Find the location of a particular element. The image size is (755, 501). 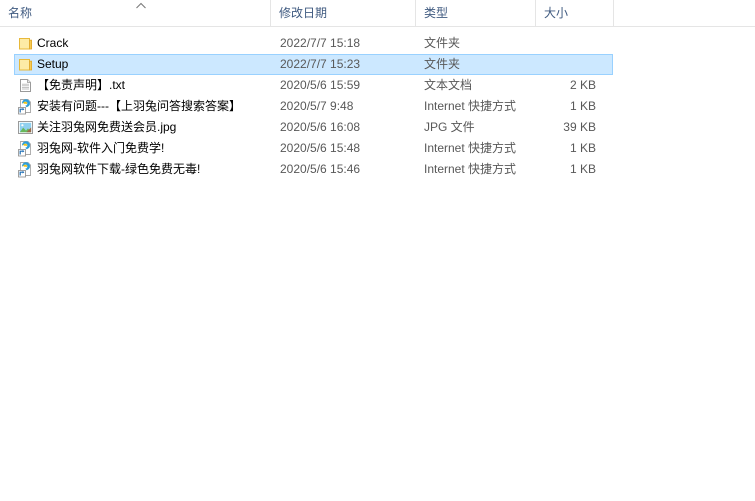

table-row: 【免责声明】.txt 2020/5/6 15:59 文本文档 2 KB is located at coordinates (313, 85).